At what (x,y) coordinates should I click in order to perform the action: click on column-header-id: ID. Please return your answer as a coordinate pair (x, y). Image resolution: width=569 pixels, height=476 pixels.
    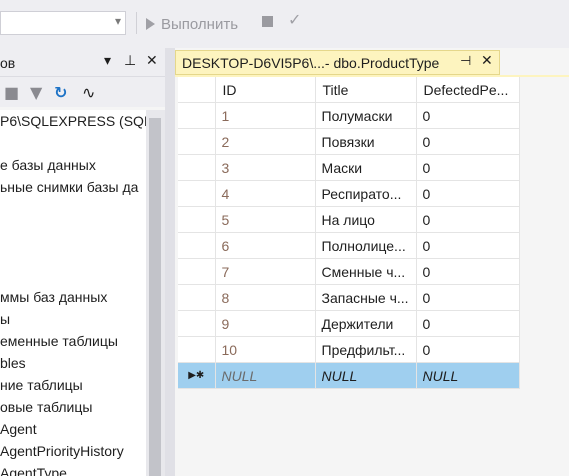
    Looking at the image, I should click on (265, 90).